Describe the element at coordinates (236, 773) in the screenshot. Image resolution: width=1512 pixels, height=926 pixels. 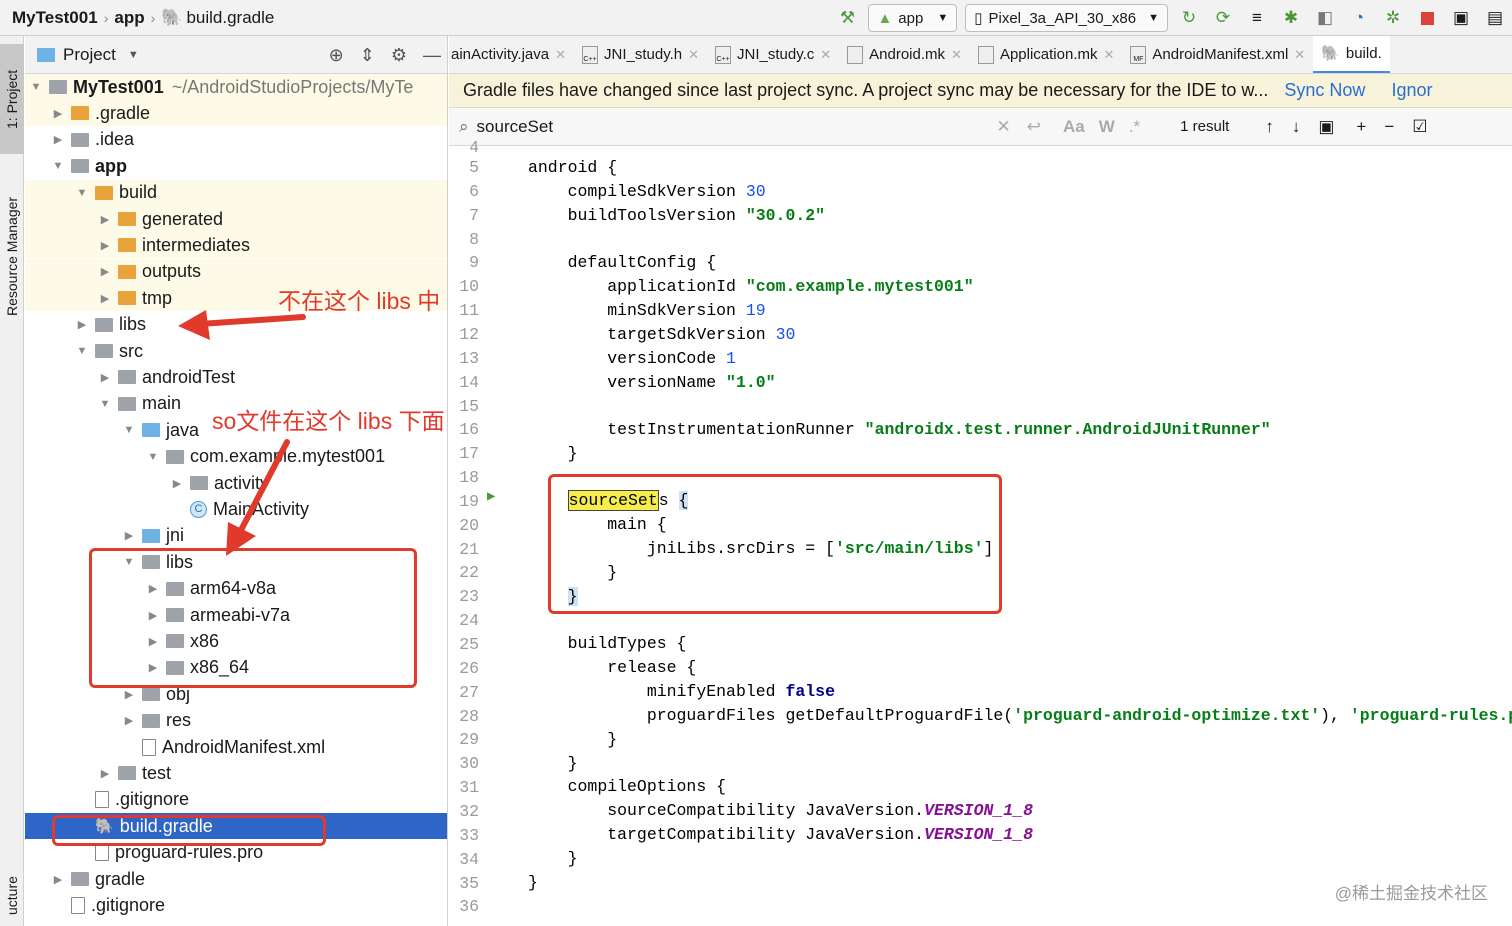
I see `tree-item-test: ▶ test` at that location.